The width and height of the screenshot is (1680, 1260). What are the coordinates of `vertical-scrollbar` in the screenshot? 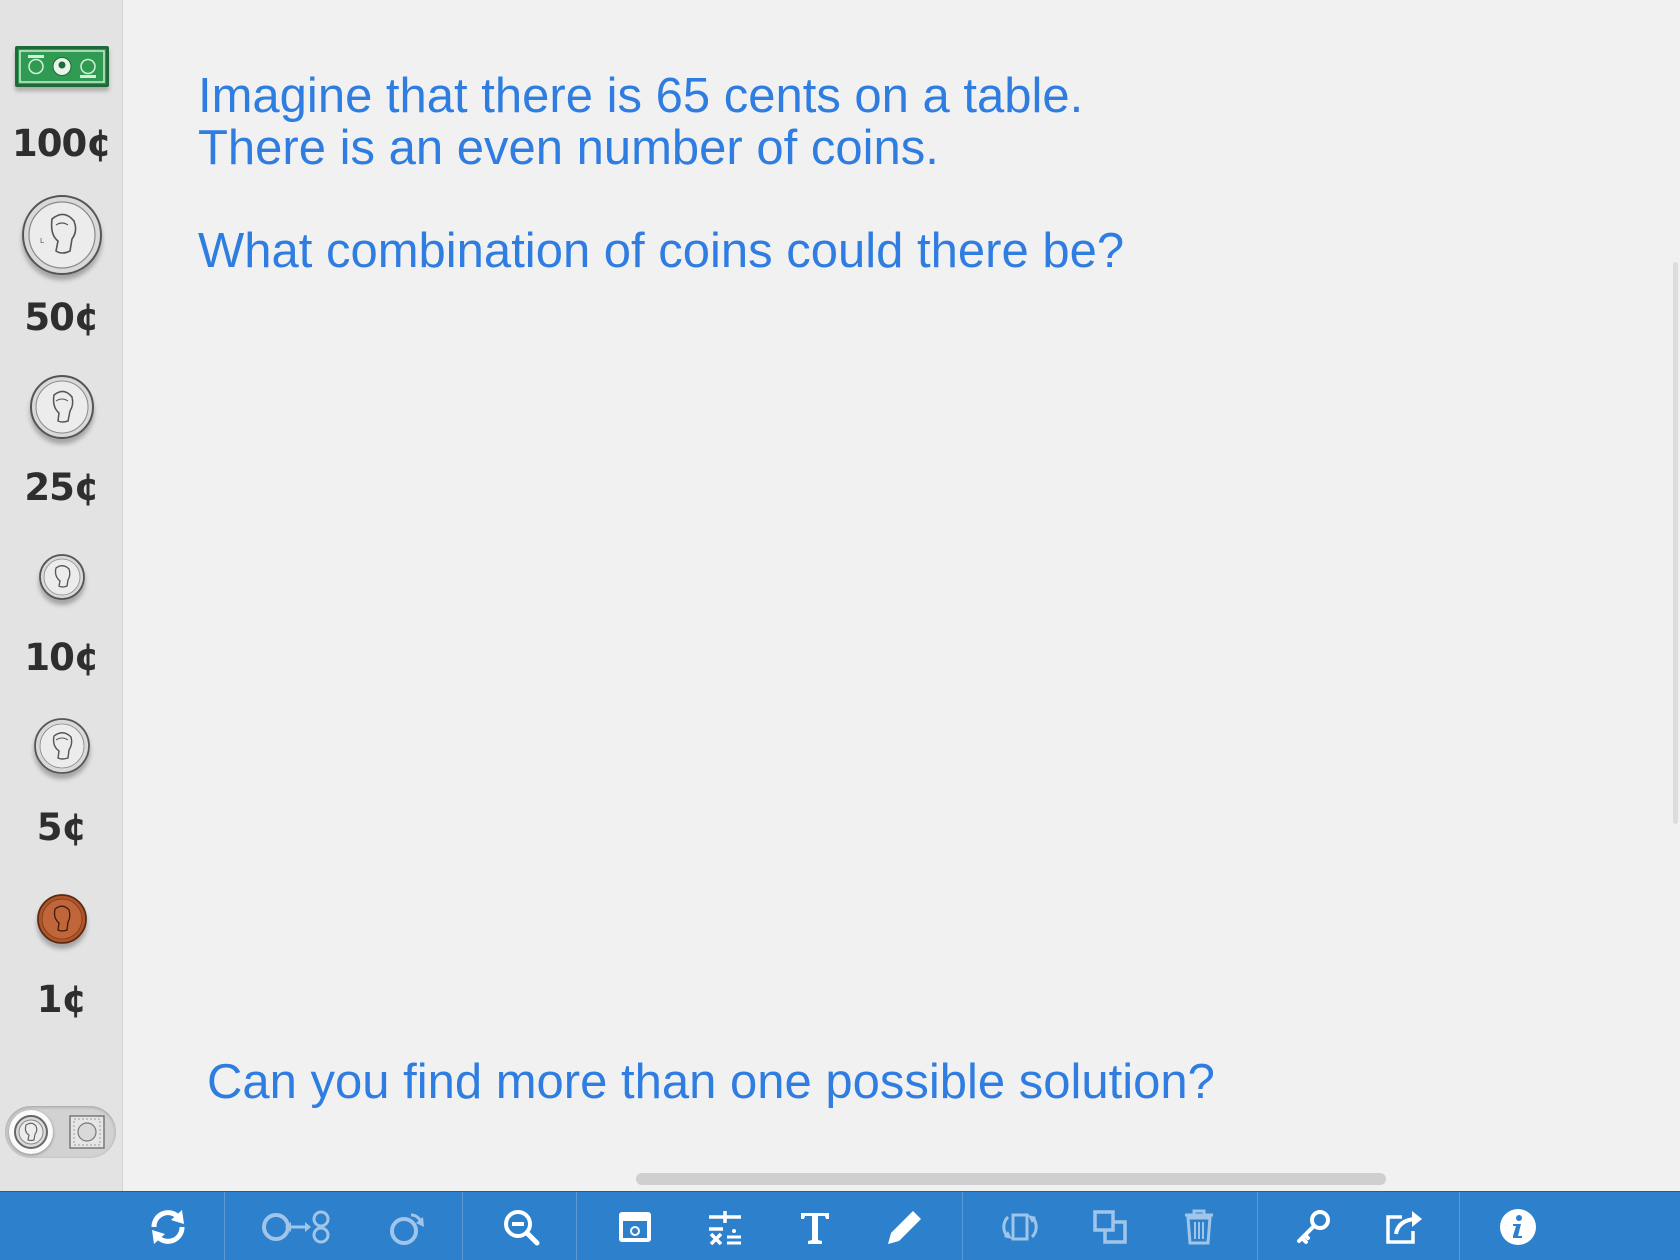 It's located at (1675, 543).